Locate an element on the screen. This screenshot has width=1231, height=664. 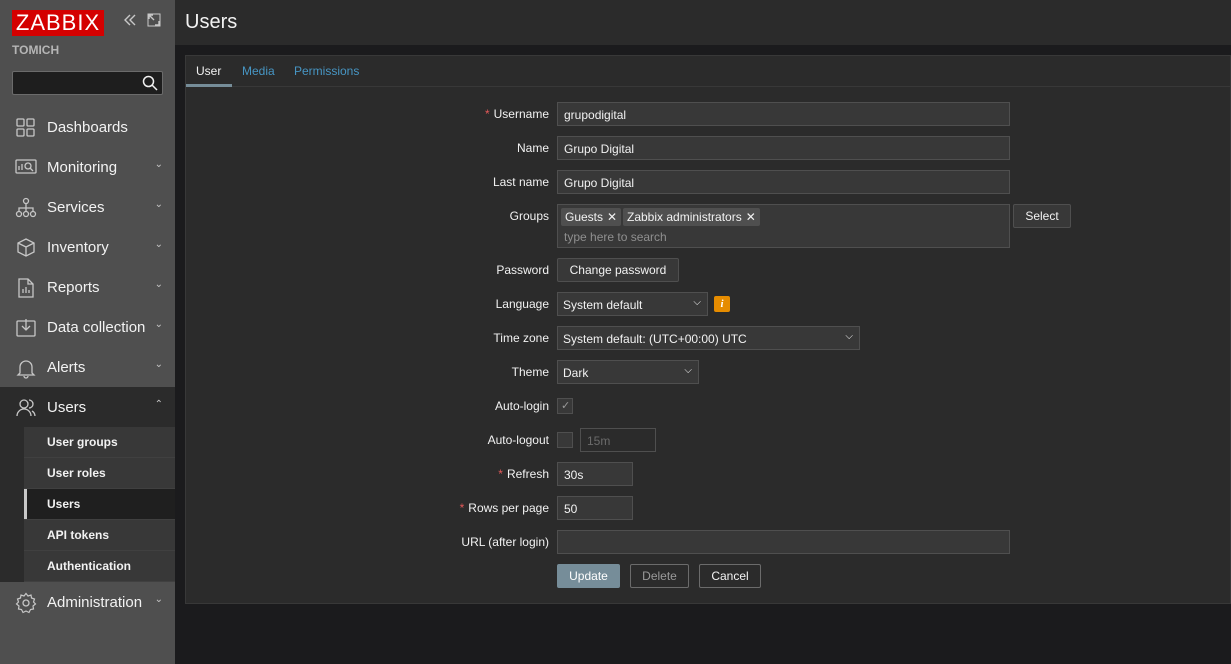
groups-search-input: type here to search is located at coordinates (615, 237).